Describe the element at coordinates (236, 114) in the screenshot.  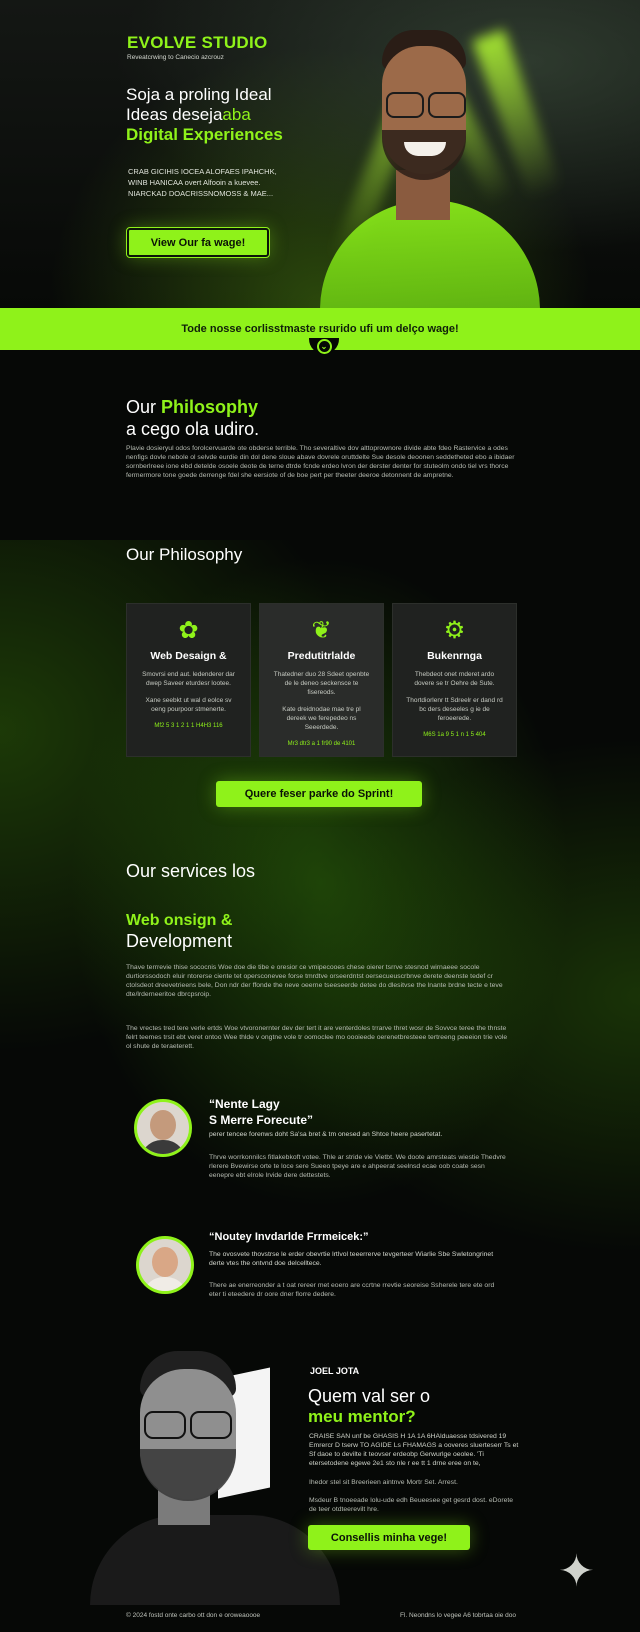
I see `hero-heading-line2-green: aba` at that location.